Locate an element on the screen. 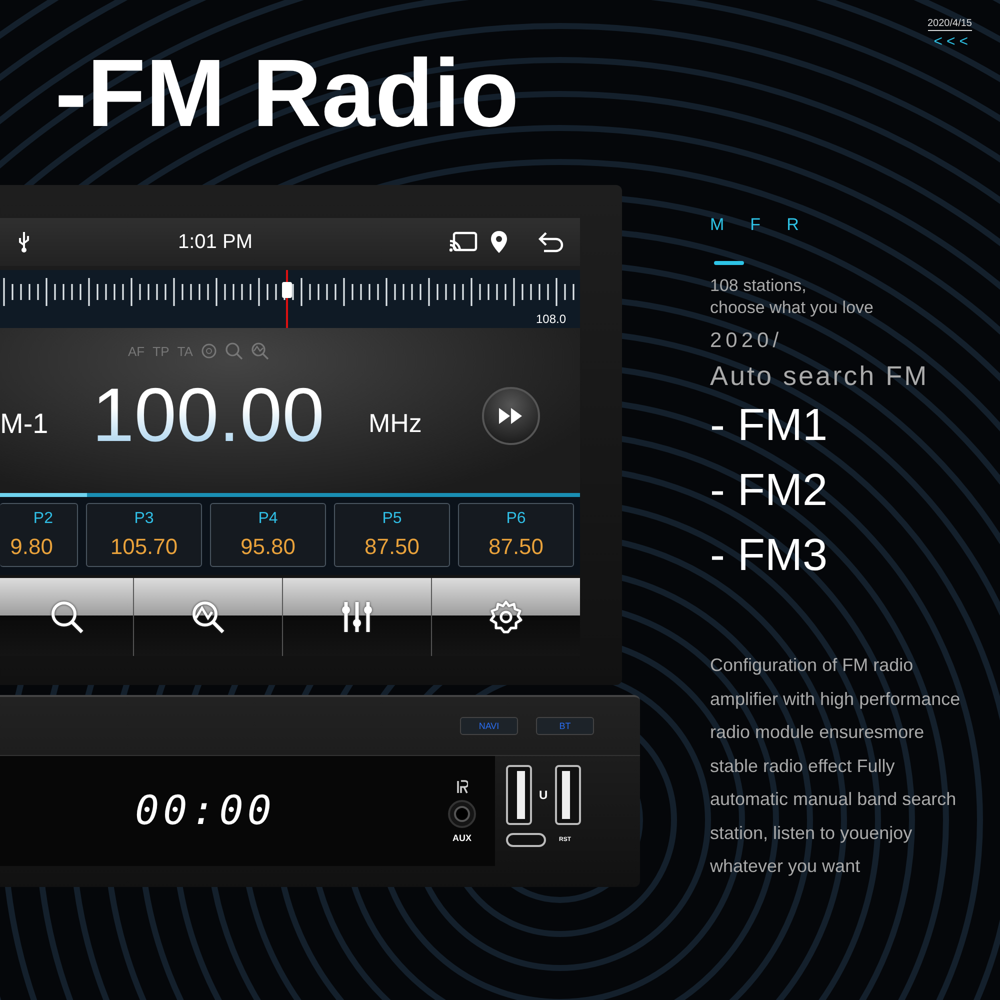 The width and height of the screenshot is (1000, 1000). tagline-text: choose what you love is located at coordinates (792, 308).